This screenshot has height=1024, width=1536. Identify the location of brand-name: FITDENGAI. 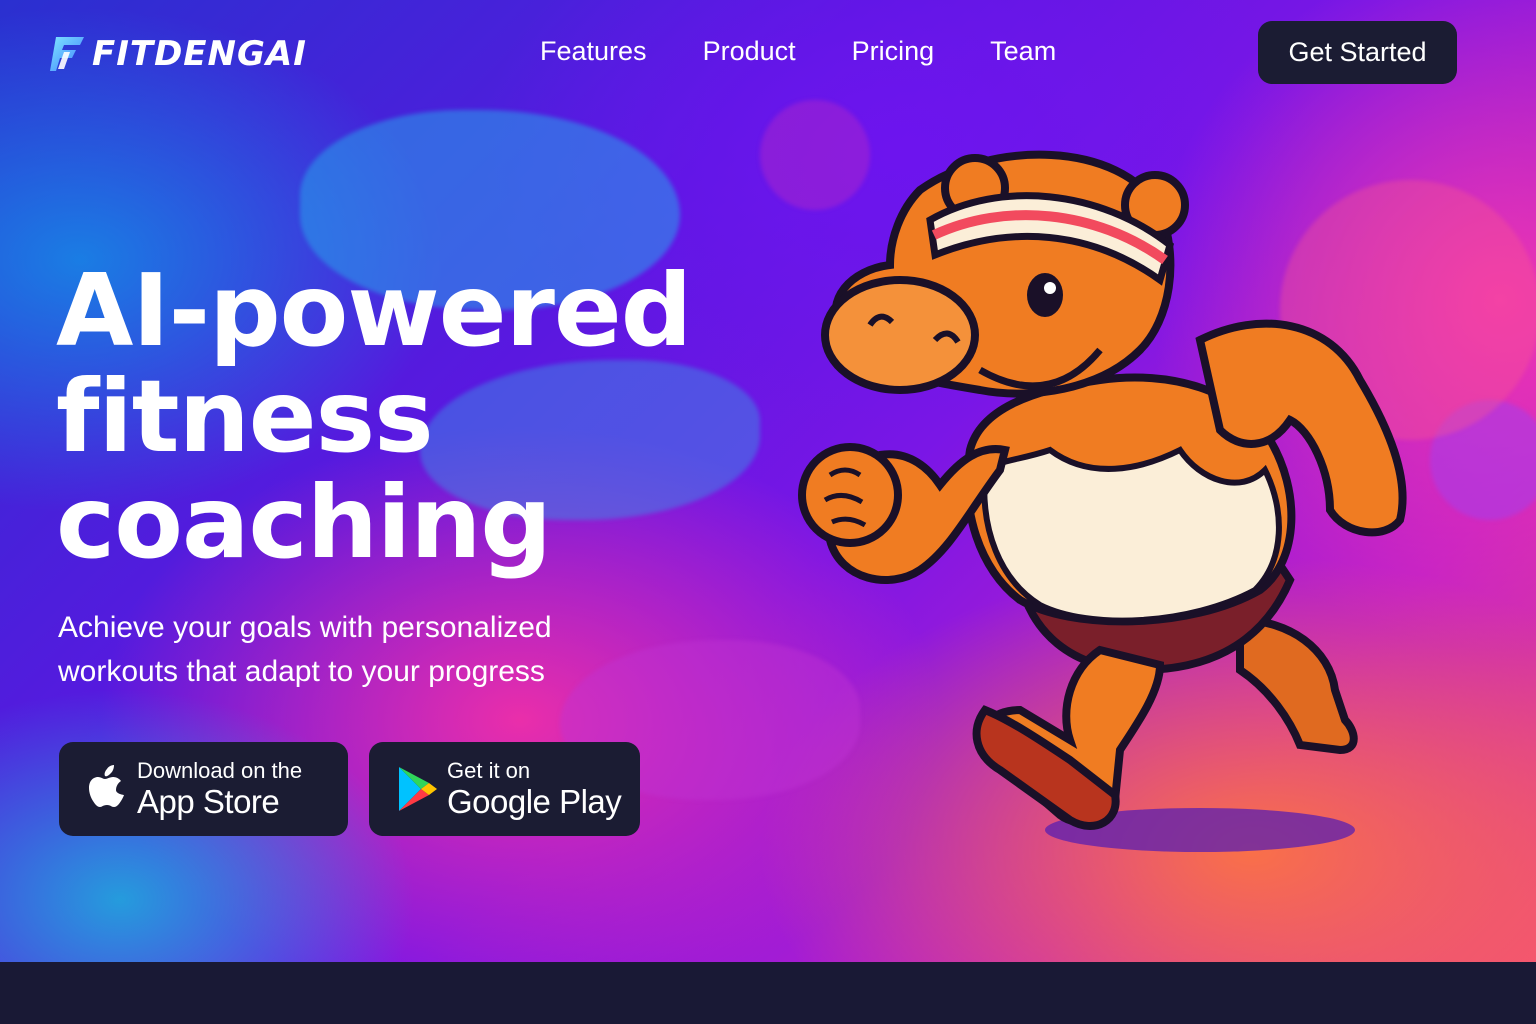
(199, 54).